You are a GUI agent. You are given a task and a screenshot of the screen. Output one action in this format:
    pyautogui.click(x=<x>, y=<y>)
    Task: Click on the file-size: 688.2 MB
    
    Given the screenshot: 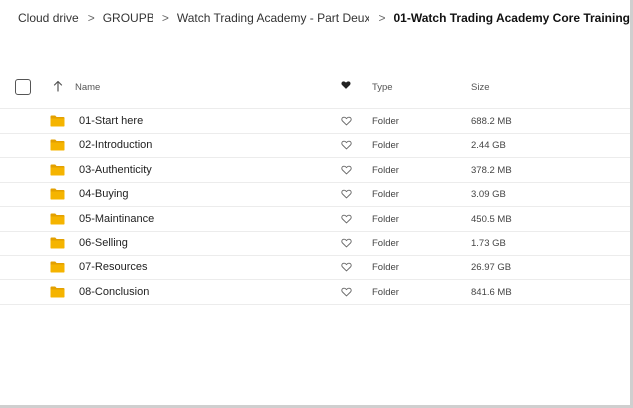 What is the action you would take?
    pyautogui.click(x=491, y=121)
    